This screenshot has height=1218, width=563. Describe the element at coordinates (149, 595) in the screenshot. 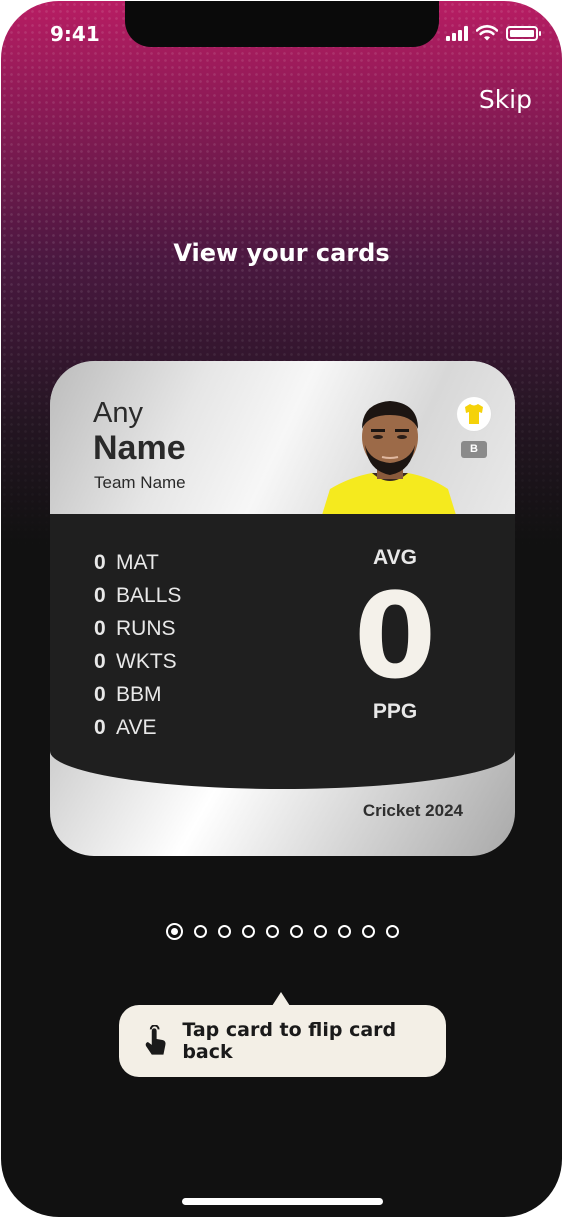

I see `stat-label: BALLS` at that location.